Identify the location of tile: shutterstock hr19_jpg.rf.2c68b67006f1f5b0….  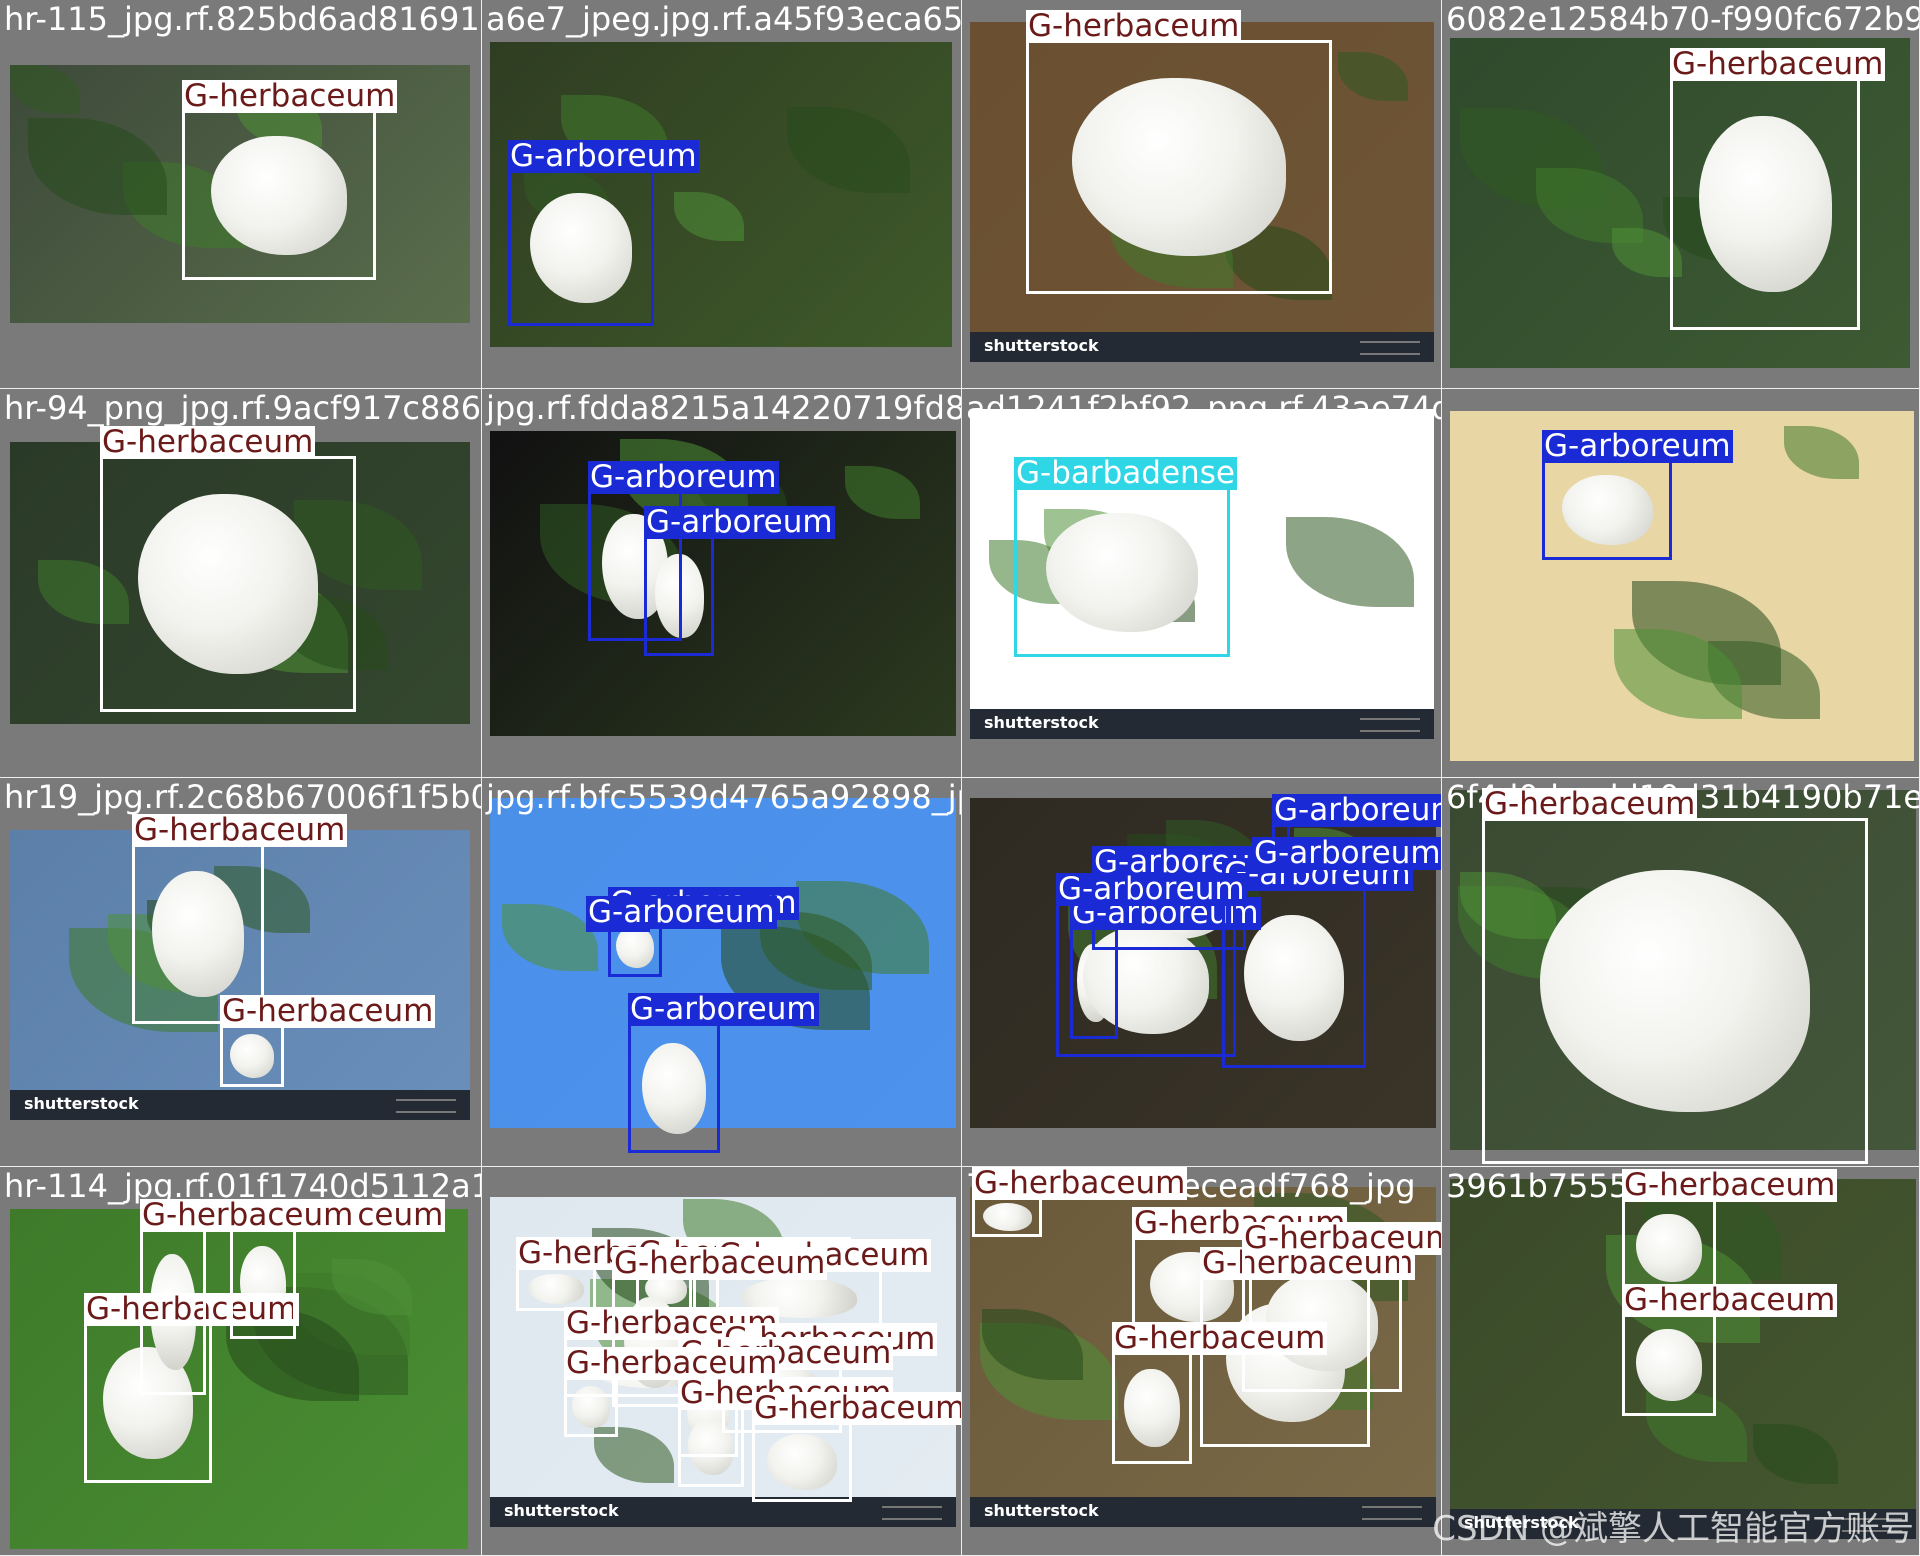
(241, 972).